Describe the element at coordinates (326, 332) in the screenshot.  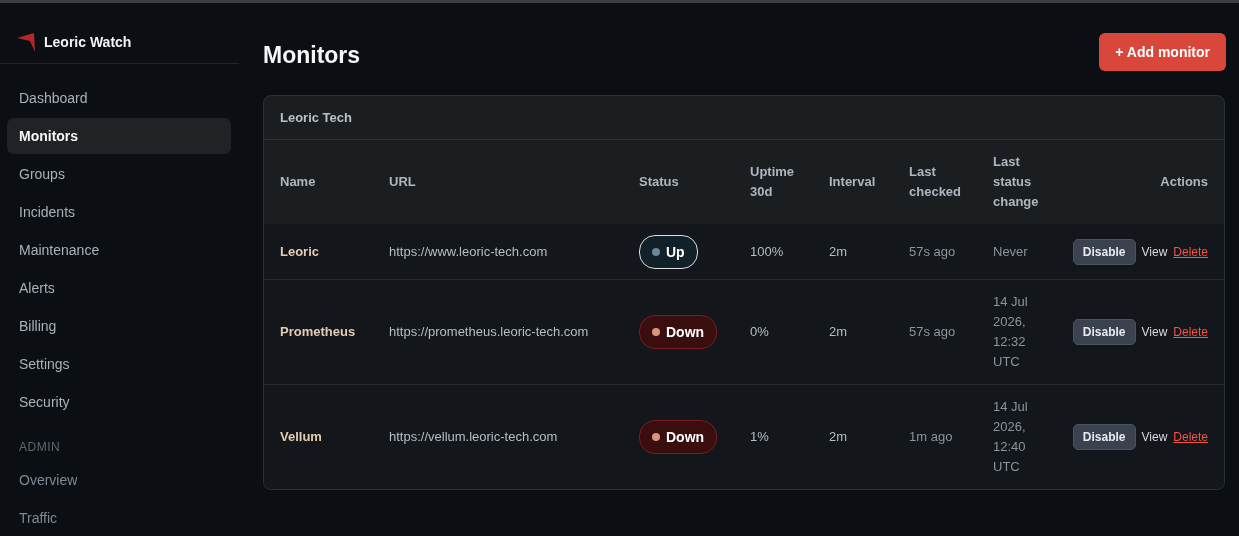
I see `monitor-name: Prometheus` at that location.